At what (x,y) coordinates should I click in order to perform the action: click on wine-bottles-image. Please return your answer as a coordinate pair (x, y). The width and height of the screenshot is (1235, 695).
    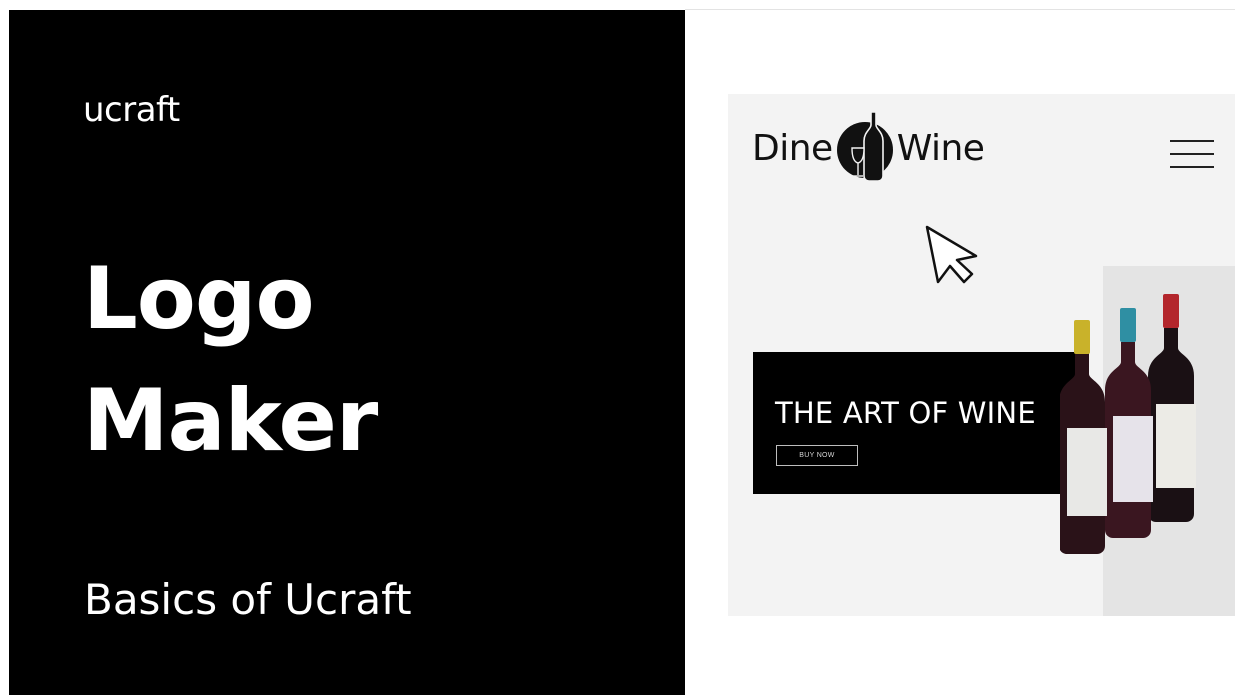
    Looking at the image, I should click on (1128, 424).